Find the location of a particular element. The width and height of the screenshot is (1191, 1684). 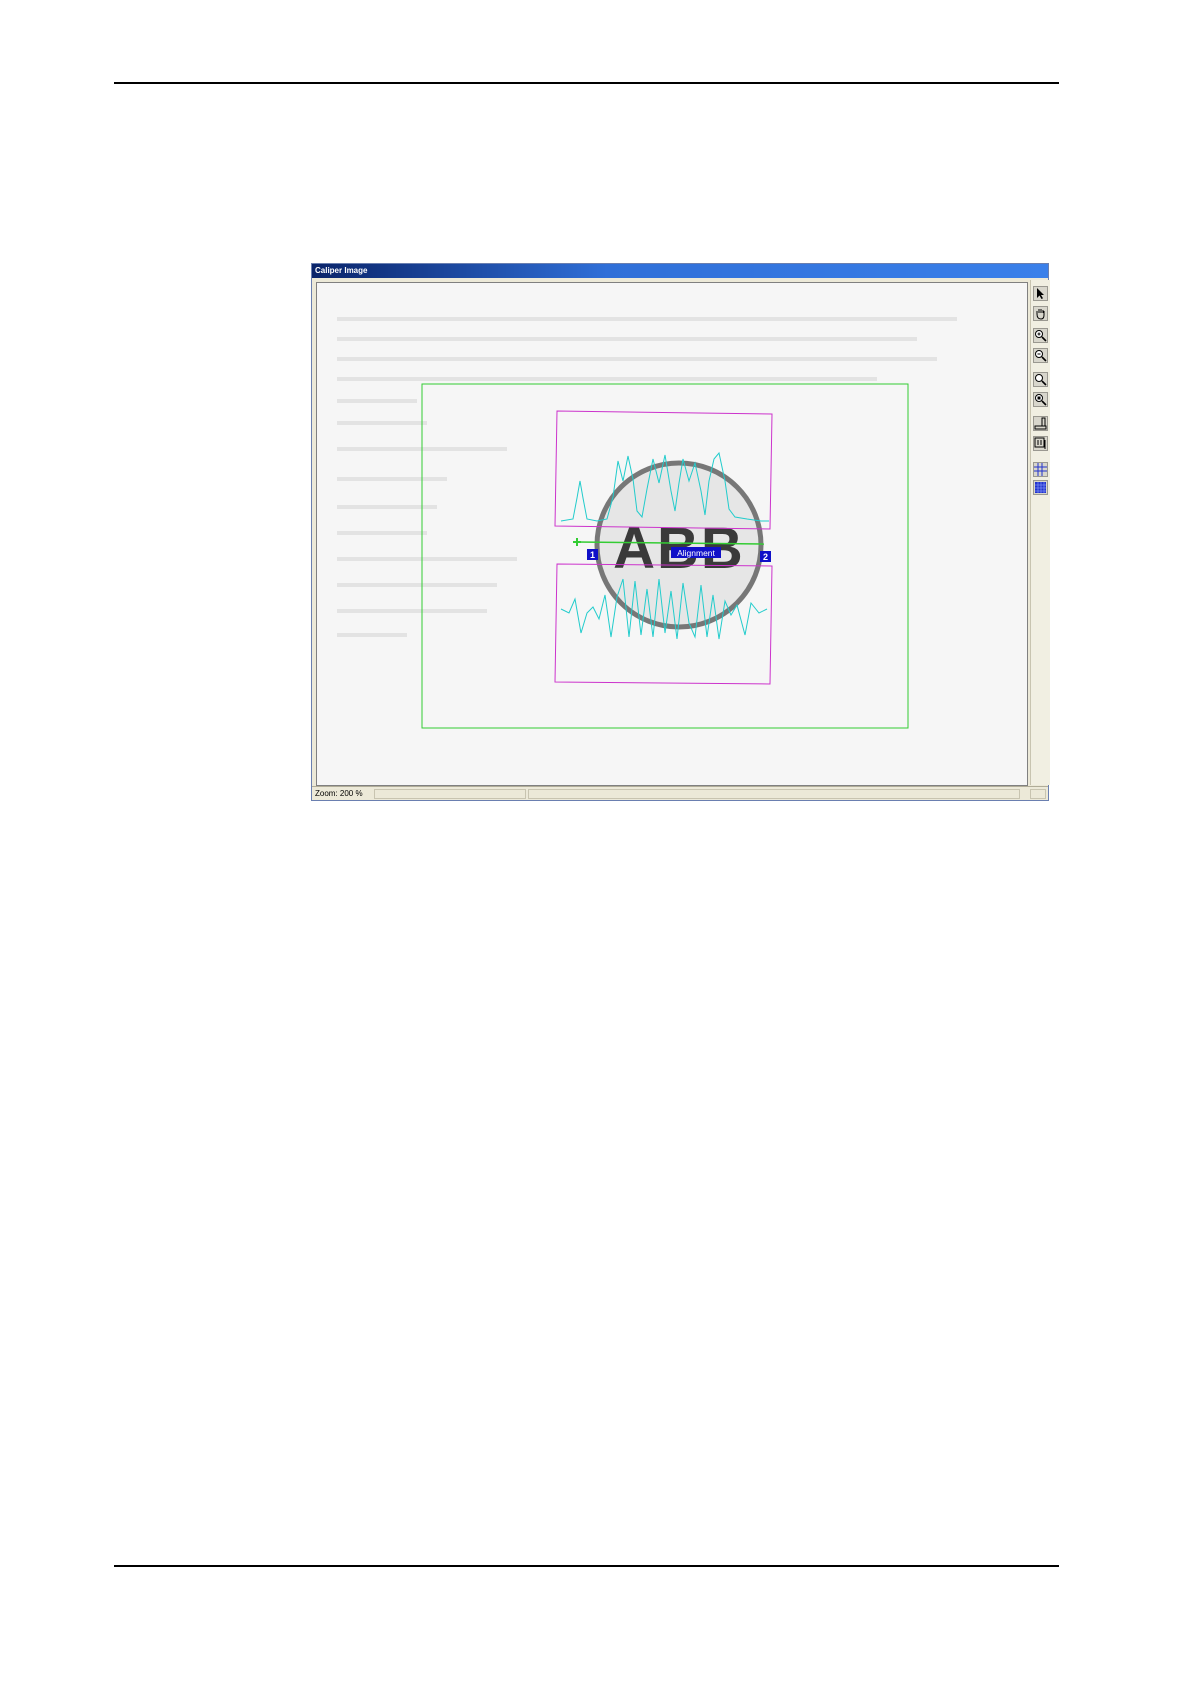

grid-icon is located at coordinates (1040, 469).